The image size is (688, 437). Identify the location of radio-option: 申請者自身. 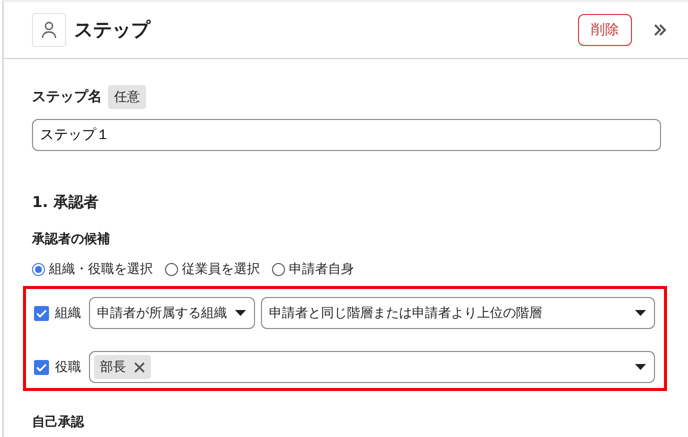
(313, 269).